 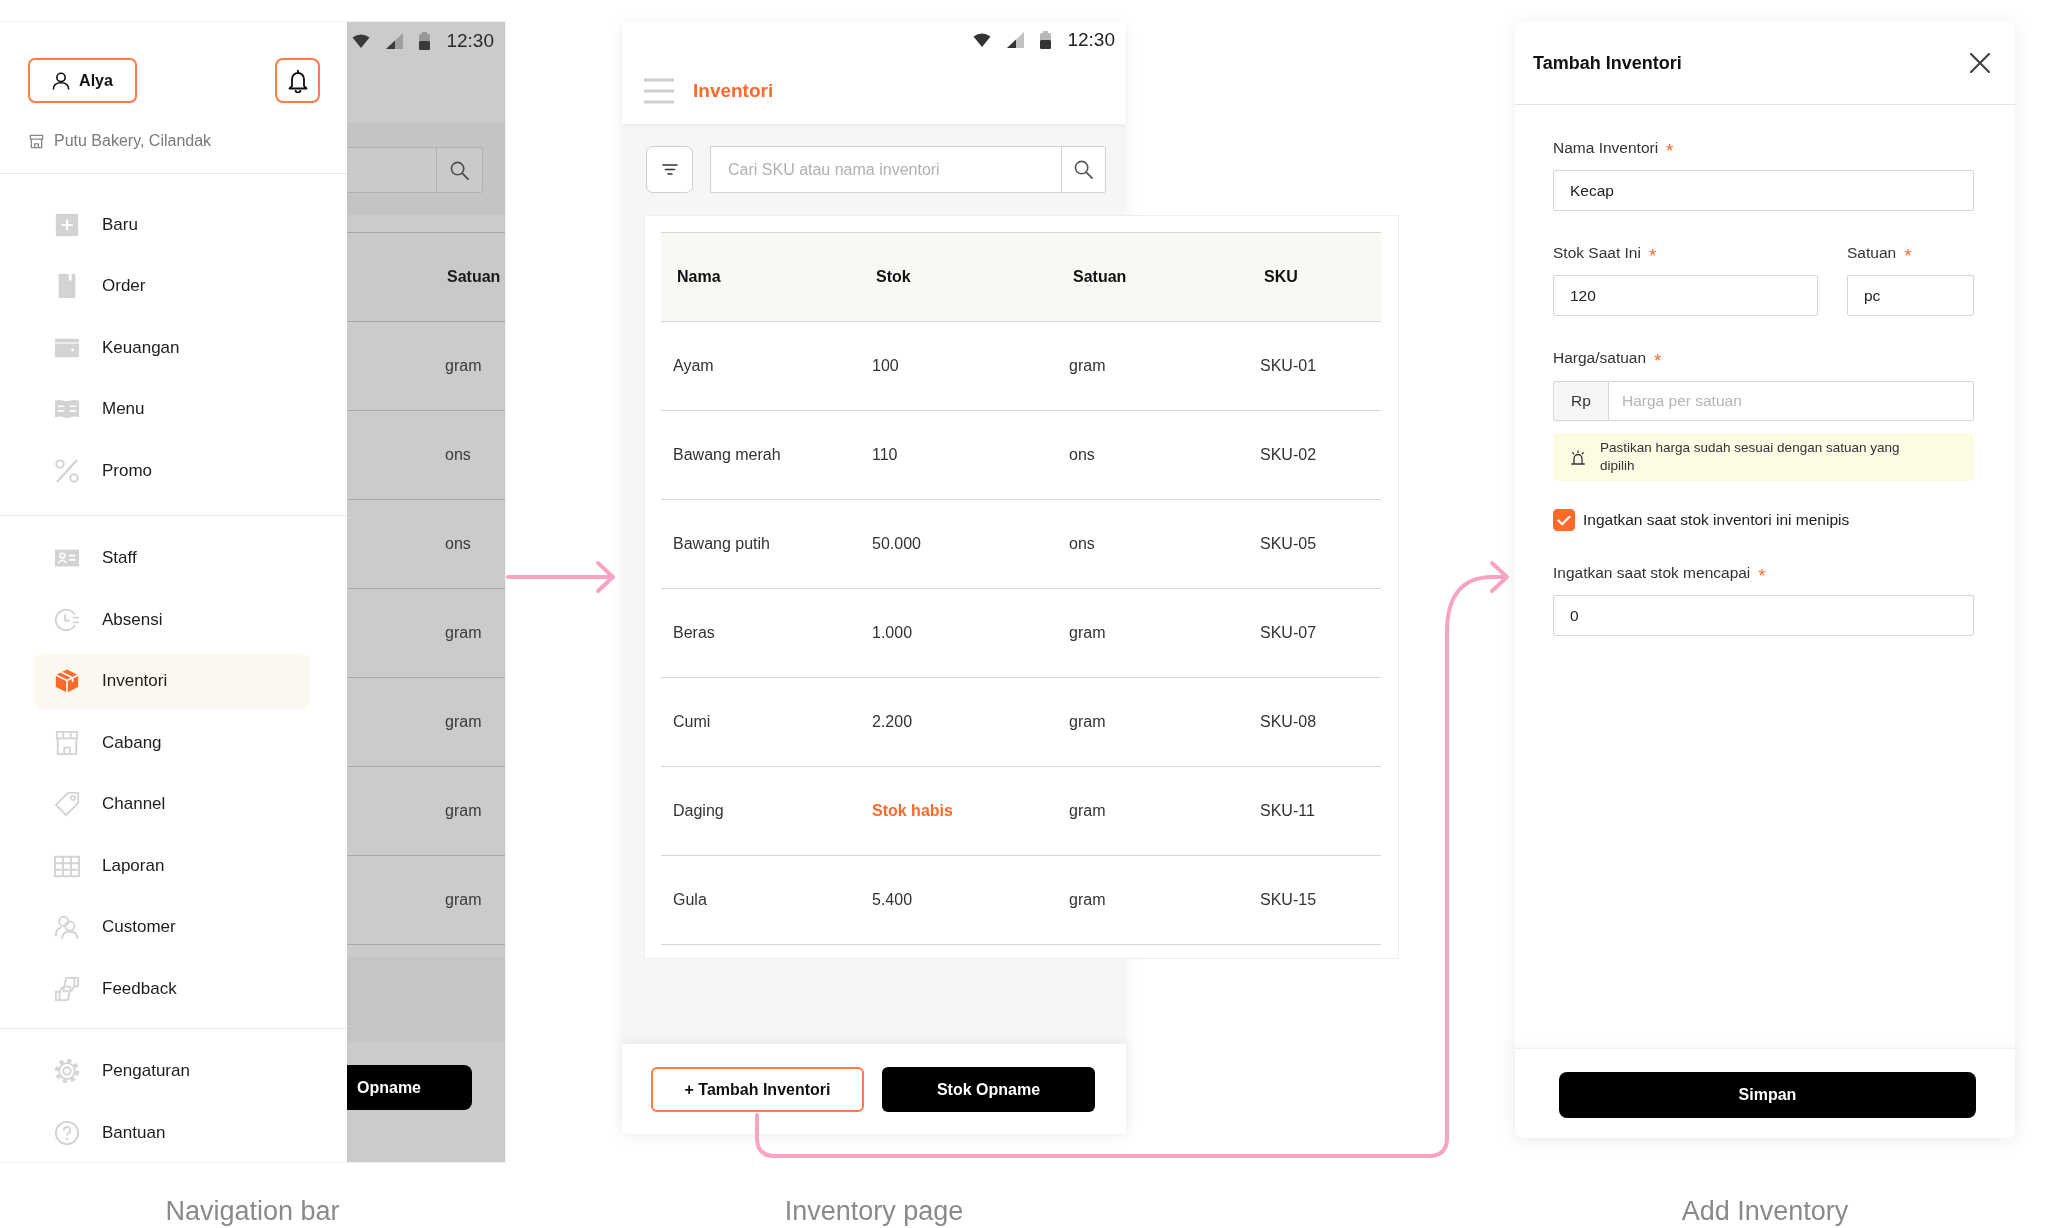 What do you see at coordinates (885, 455) in the screenshot?
I see `table-cell-text: 110` at bounding box center [885, 455].